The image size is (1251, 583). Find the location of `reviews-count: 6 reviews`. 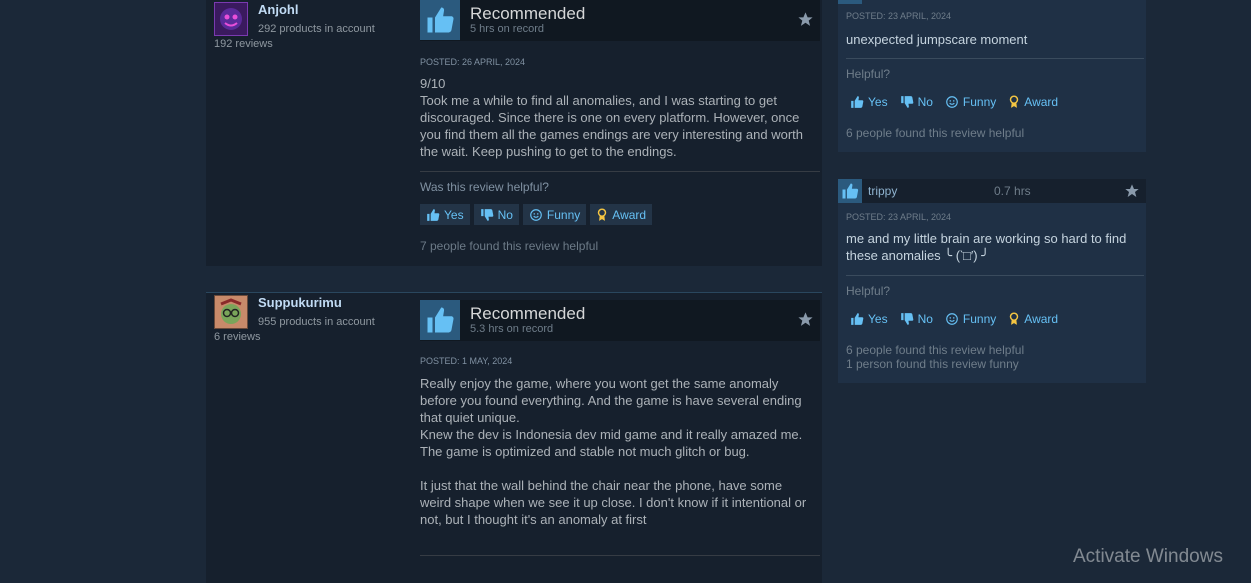

reviews-count: 6 reviews is located at coordinates (237, 337).